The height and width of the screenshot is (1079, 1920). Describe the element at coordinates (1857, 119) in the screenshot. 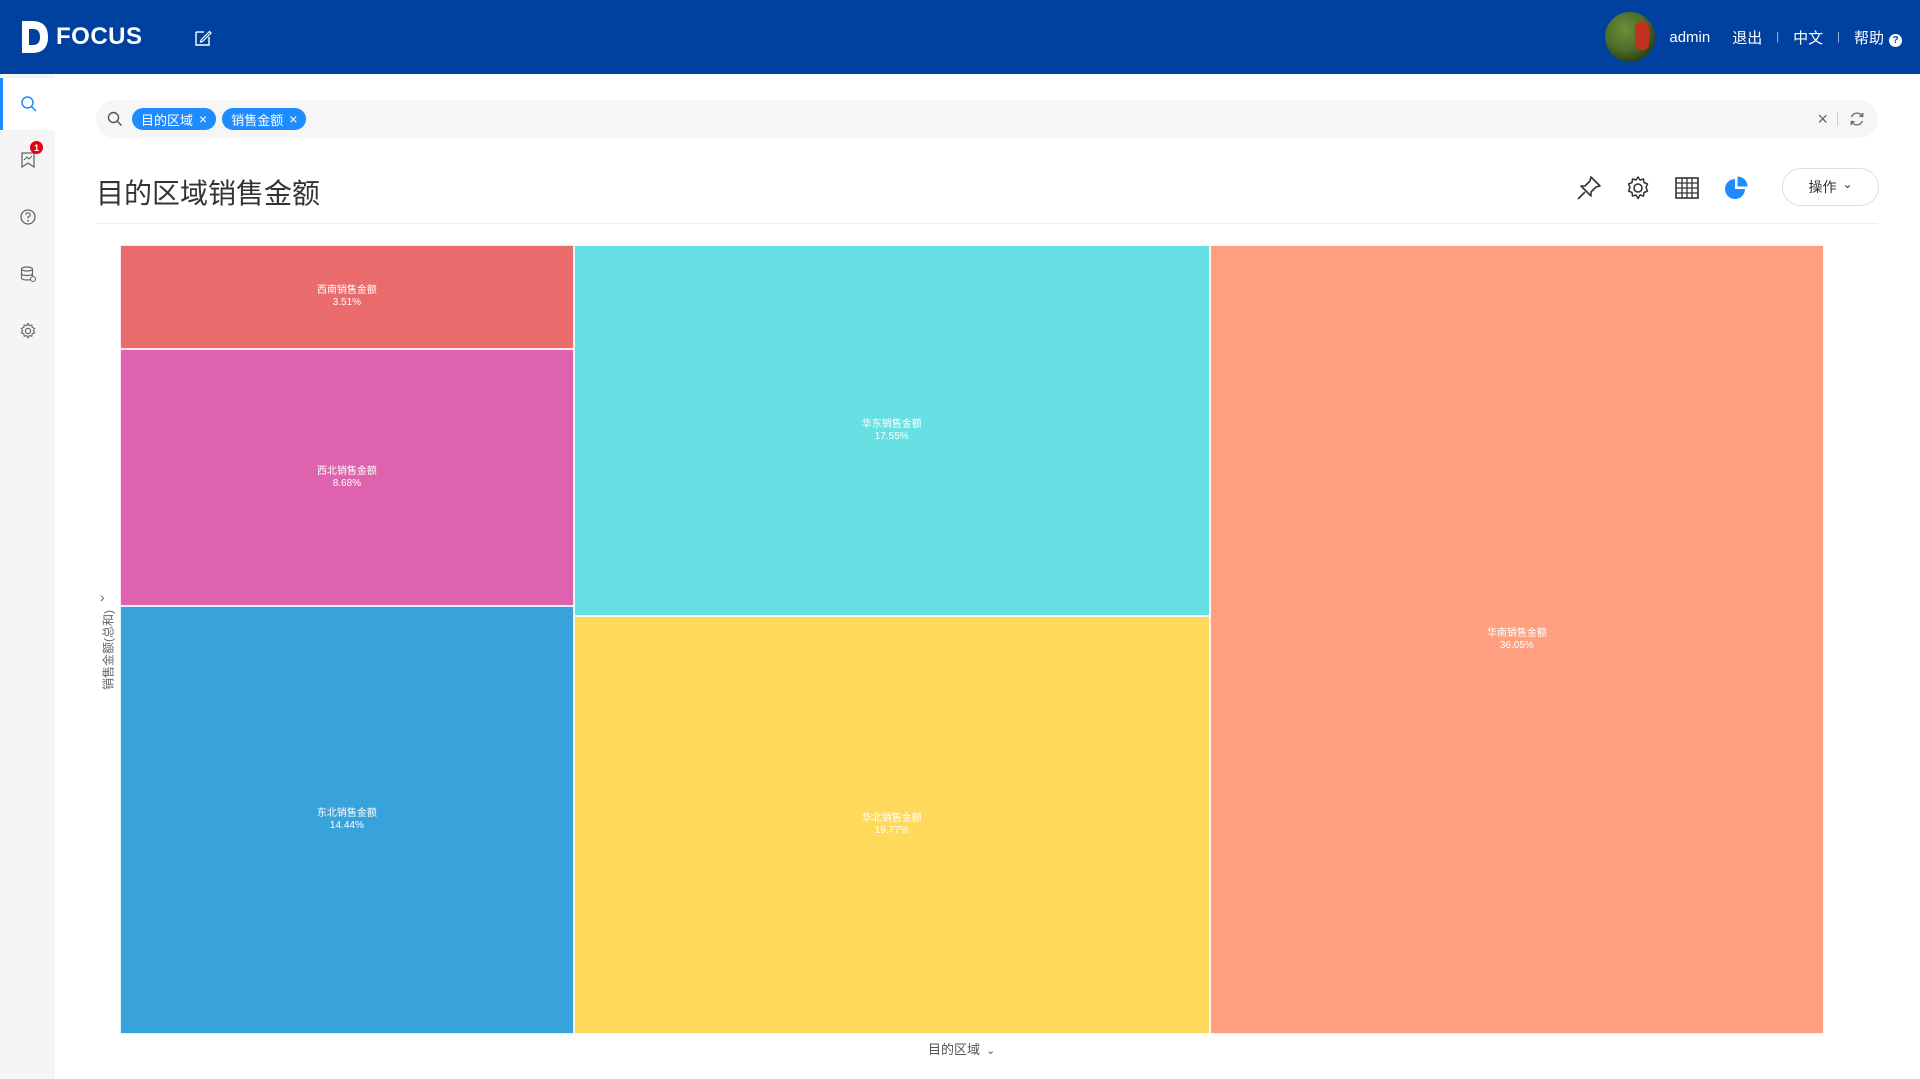

I see `refresh-icon` at that location.